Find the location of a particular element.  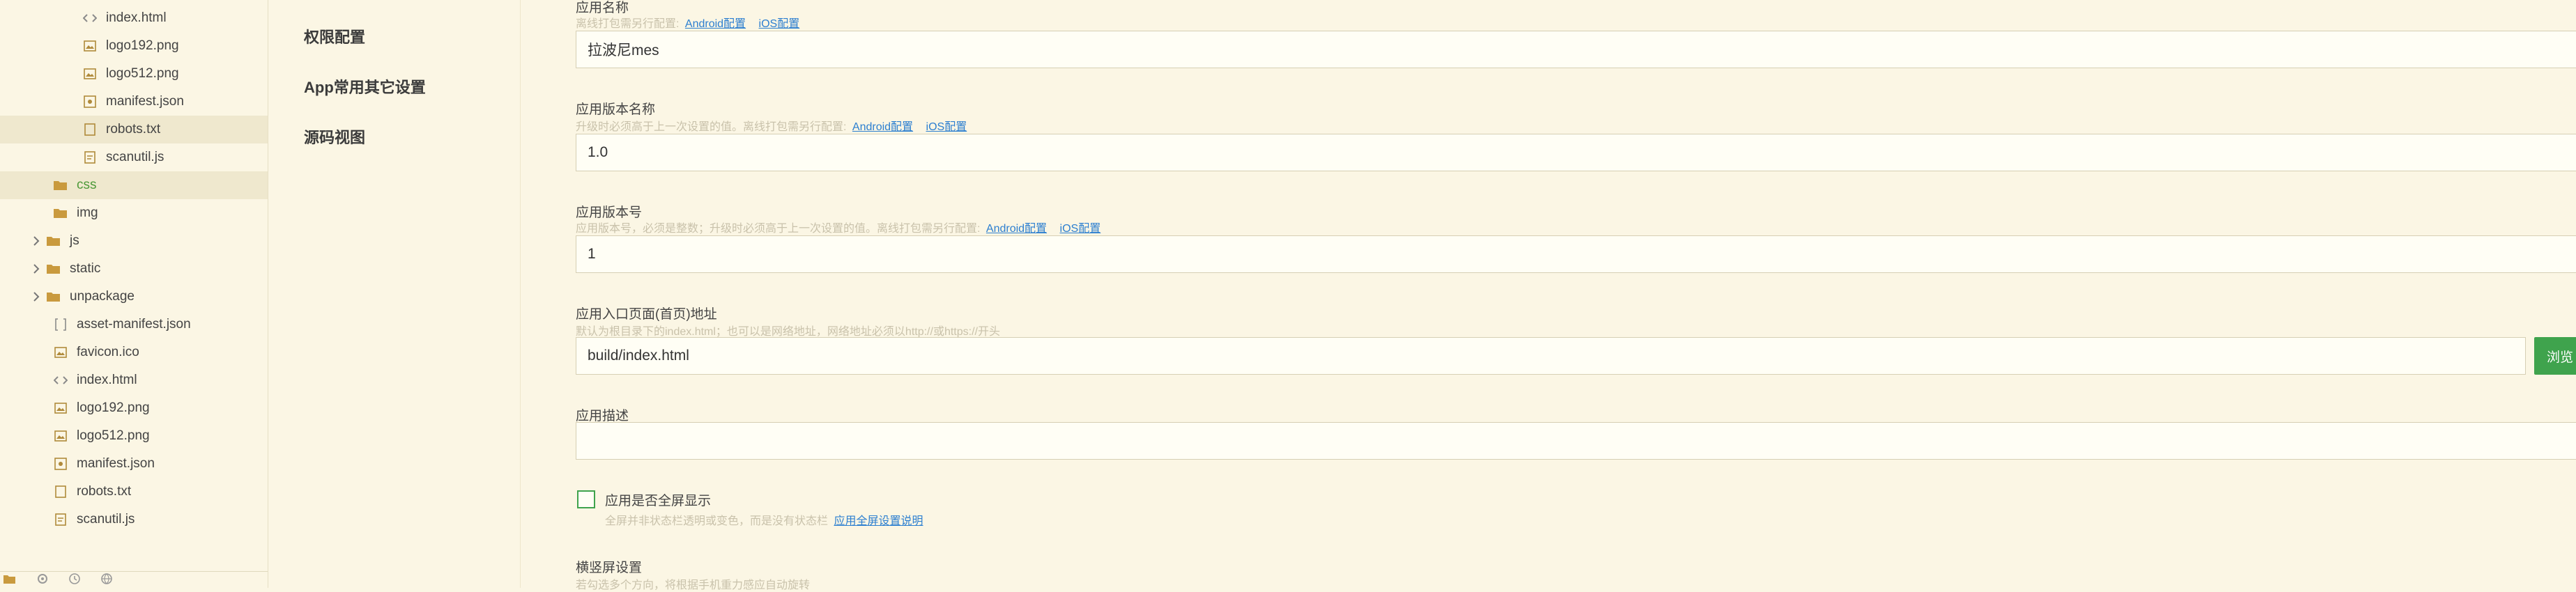

version-name-label: 应用版本名称 is located at coordinates (616, 109).